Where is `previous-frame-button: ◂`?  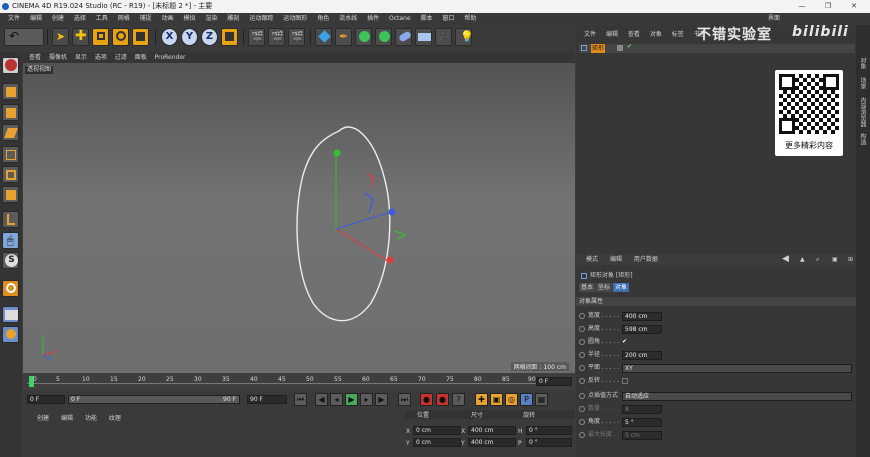
previous-frame-button: ◂ is located at coordinates (336, 399).